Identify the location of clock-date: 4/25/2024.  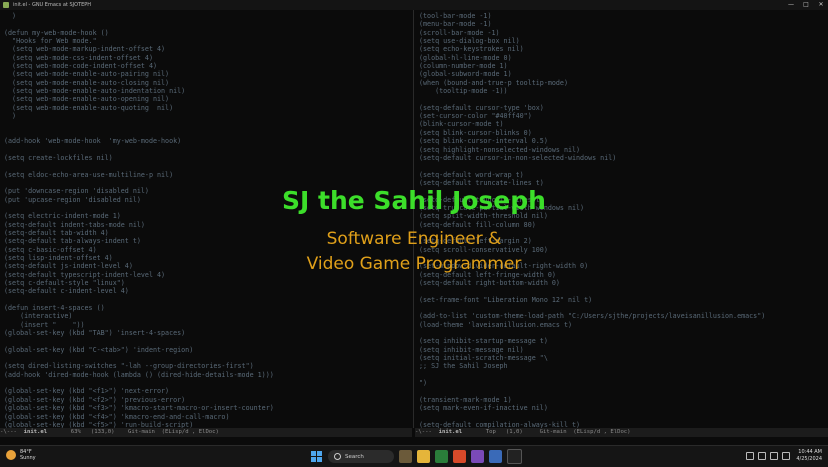
(809, 458).